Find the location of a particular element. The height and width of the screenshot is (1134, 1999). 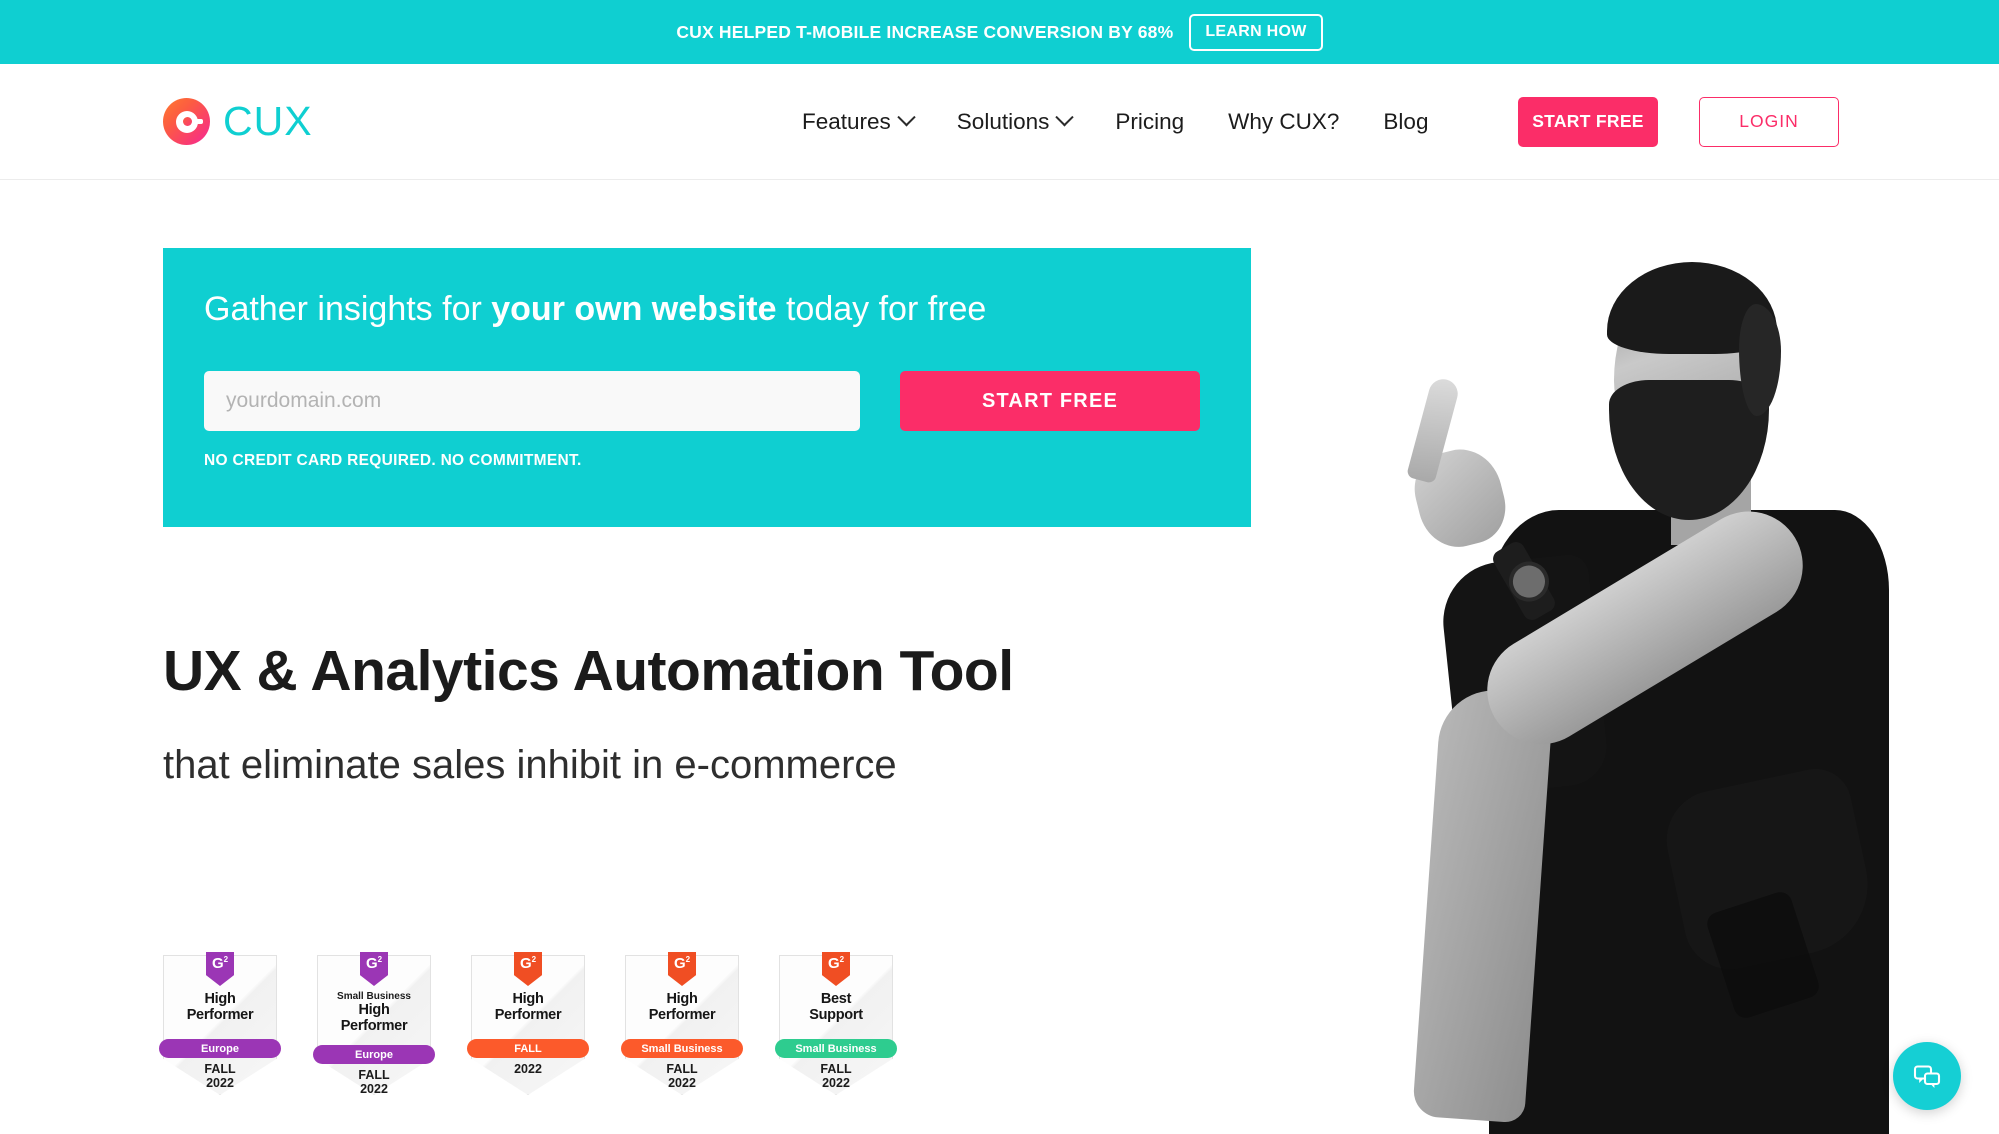

badge-text: Best Support is located at coordinates (836, 1007).